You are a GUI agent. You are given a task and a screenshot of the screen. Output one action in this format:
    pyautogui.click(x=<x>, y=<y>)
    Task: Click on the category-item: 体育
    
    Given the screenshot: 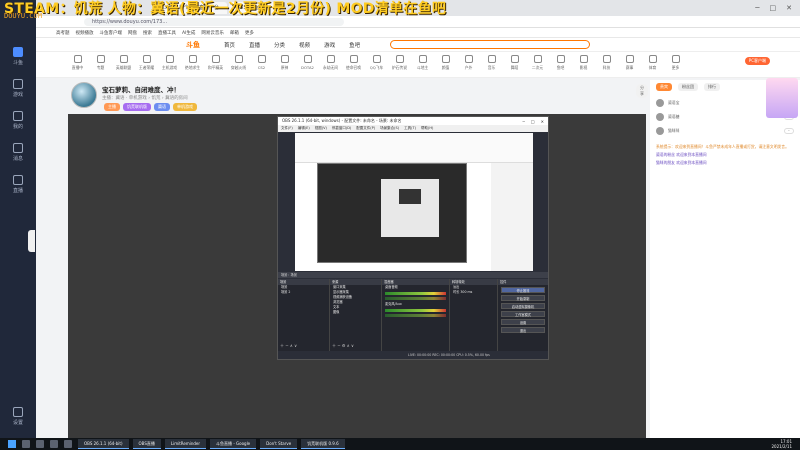 What is the action you would take?
    pyautogui.click(x=652, y=66)
    